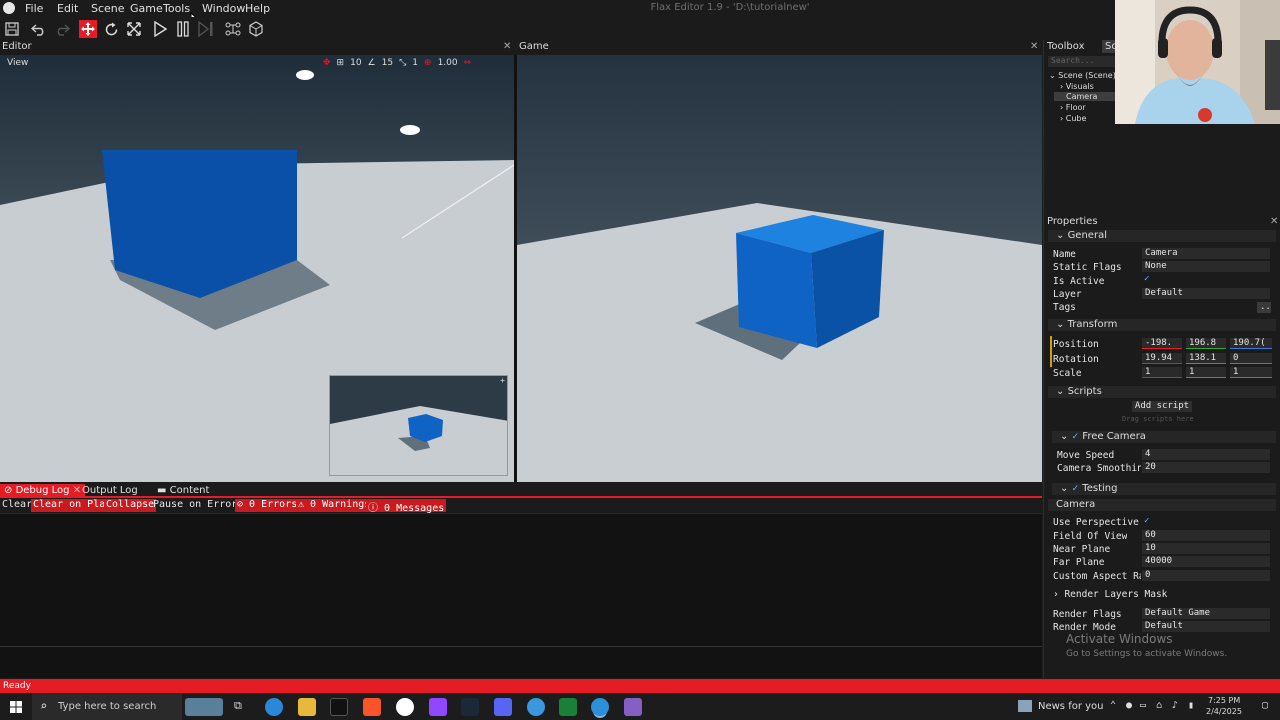 The height and width of the screenshot is (720, 1280). What do you see at coordinates (274, 707) in the screenshot?
I see `copilot-icon` at bounding box center [274, 707].